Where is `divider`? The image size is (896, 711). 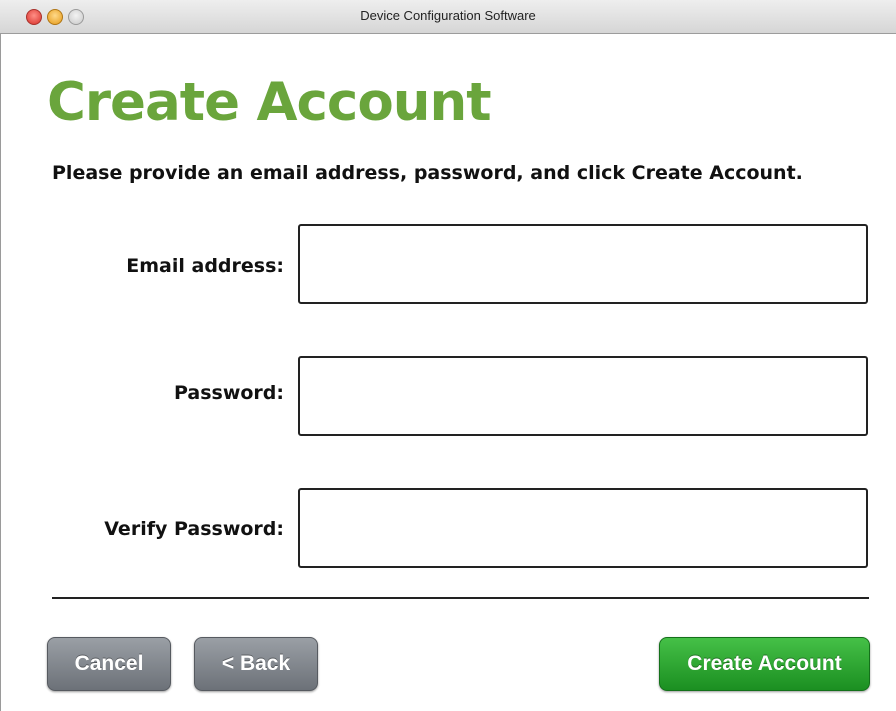
divider is located at coordinates (460, 598).